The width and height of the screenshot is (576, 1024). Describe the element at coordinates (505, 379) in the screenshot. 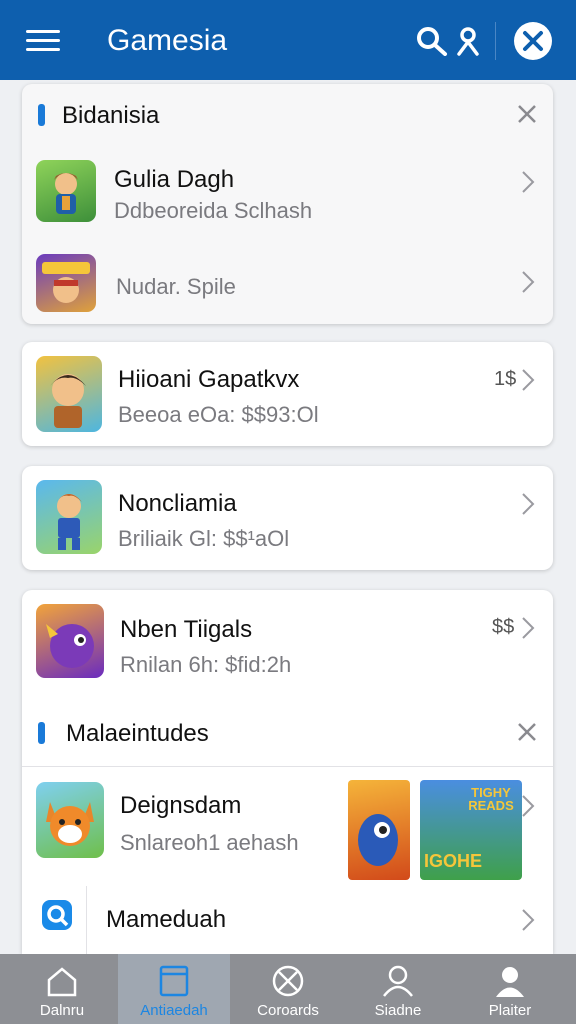

I see `price-label: 1$` at that location.